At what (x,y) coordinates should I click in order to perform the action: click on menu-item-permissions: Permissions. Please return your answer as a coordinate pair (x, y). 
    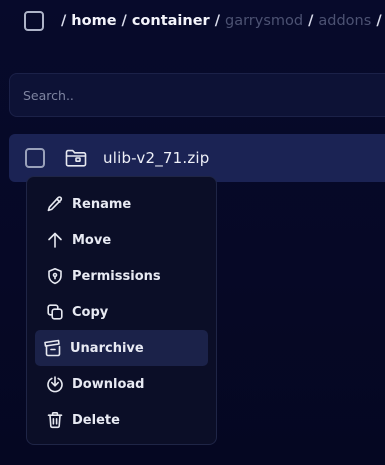
    Looking at the image, I should click on (121, 276).